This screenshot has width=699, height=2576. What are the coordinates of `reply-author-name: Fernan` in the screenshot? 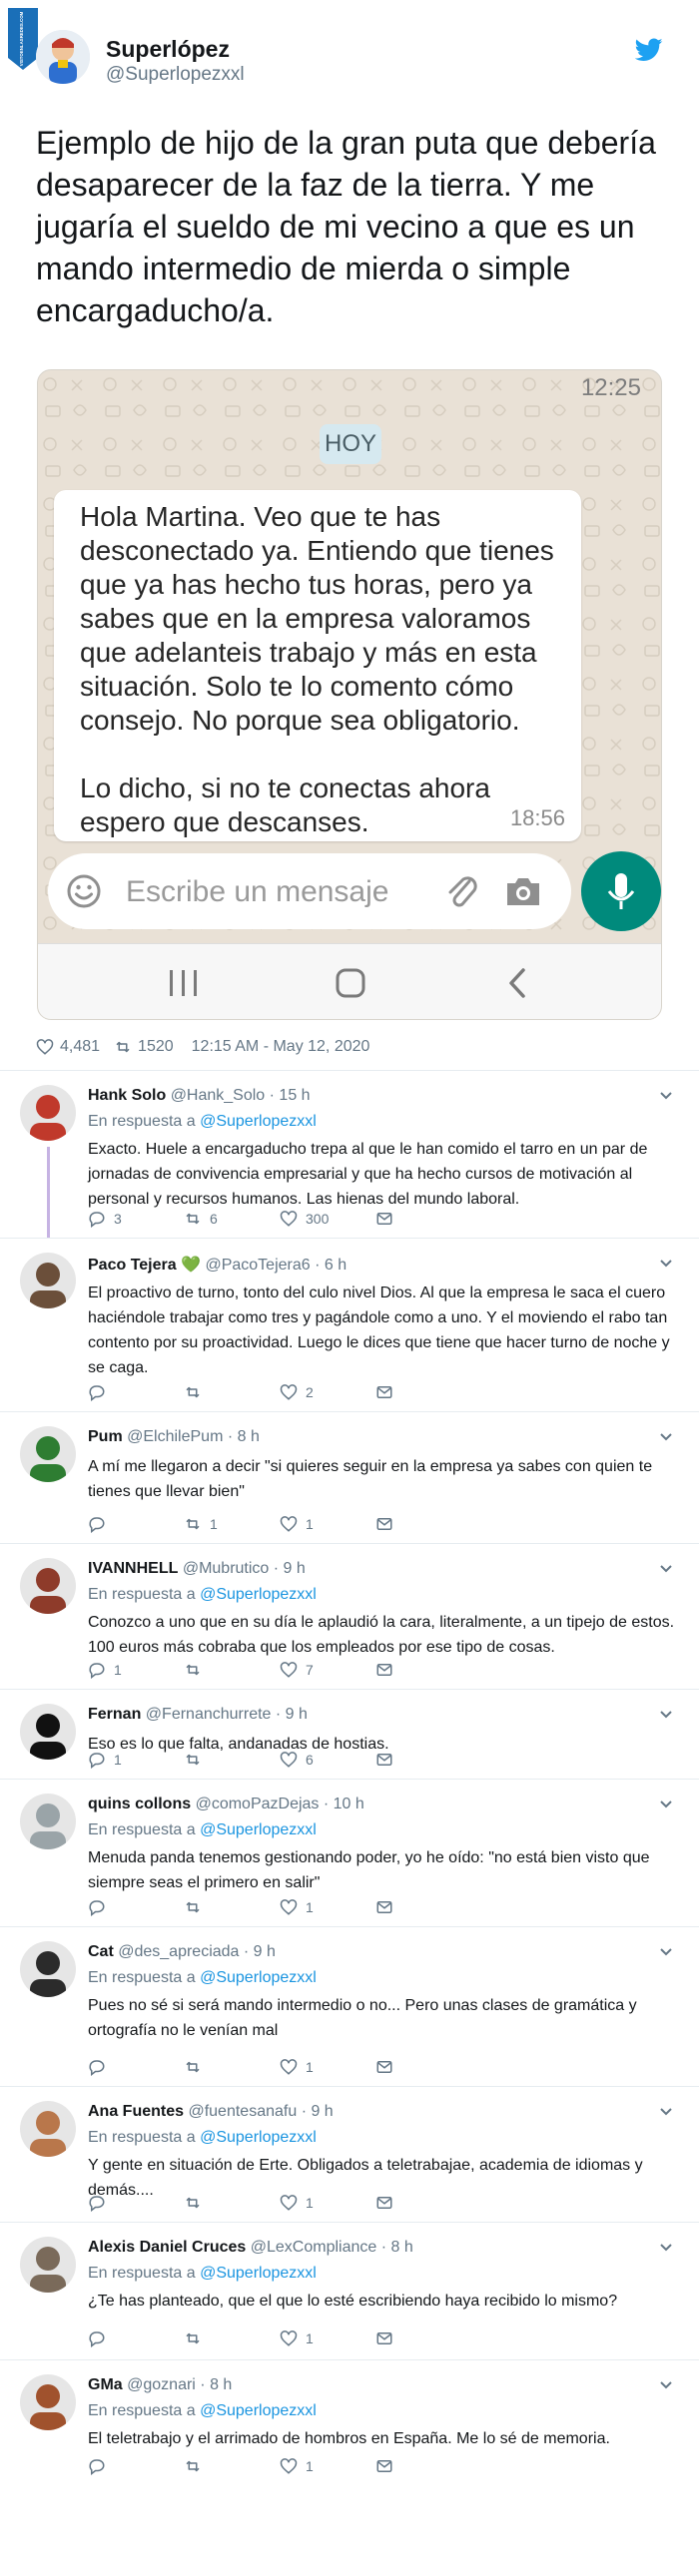 It's located at (114, 1714).